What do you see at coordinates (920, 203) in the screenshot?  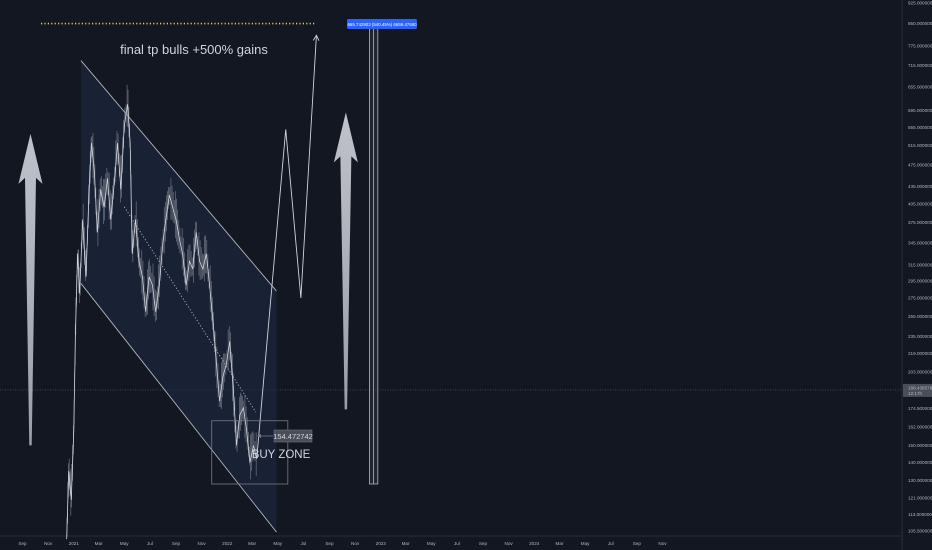 I see `y-tick-label: 405.000000` at bounding box center [920, 203].